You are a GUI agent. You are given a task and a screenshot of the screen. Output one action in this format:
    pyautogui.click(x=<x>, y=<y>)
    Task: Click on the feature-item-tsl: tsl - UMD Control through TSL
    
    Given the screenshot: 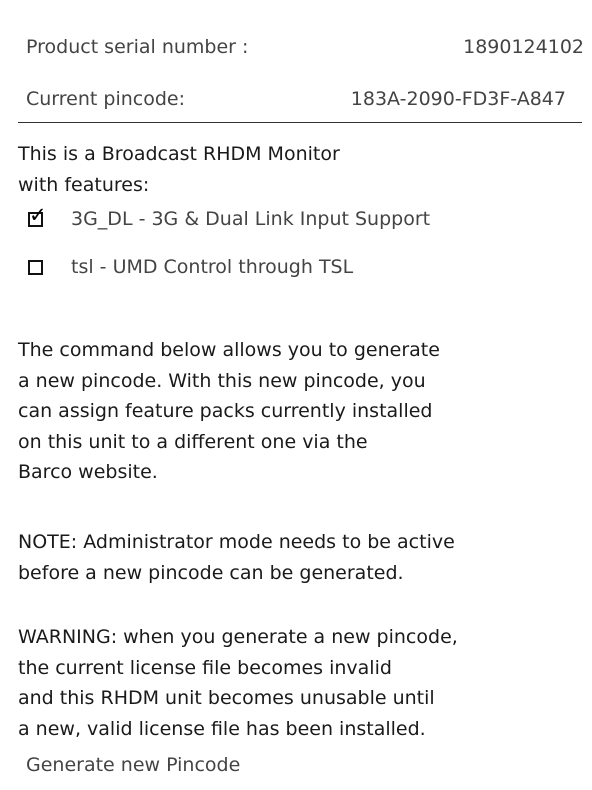 What is the action you would take?
    pyautogui.click(x=190, y=267)
    